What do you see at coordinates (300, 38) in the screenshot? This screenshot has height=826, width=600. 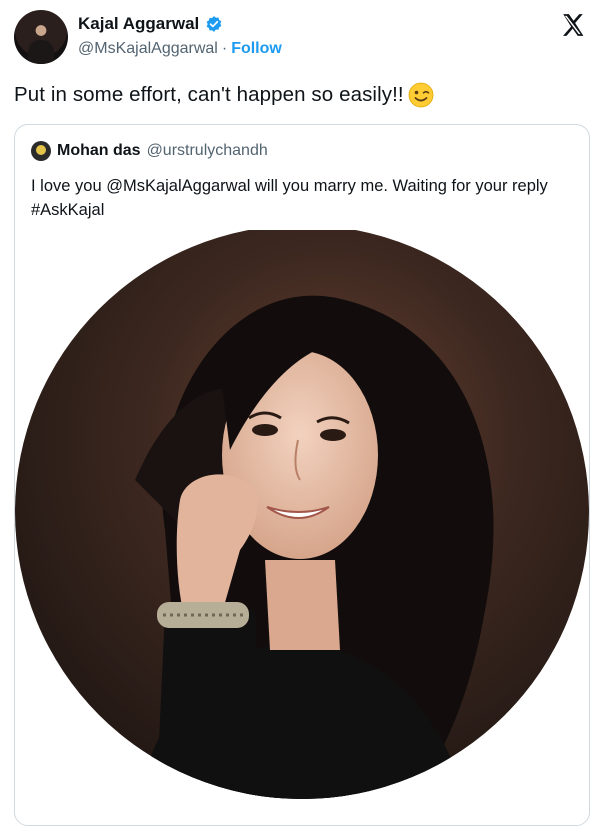 I see `tweet-header: Kajal Aggarwal @MsKajalAggarwal · Follow` at bounding box center [300, 38].